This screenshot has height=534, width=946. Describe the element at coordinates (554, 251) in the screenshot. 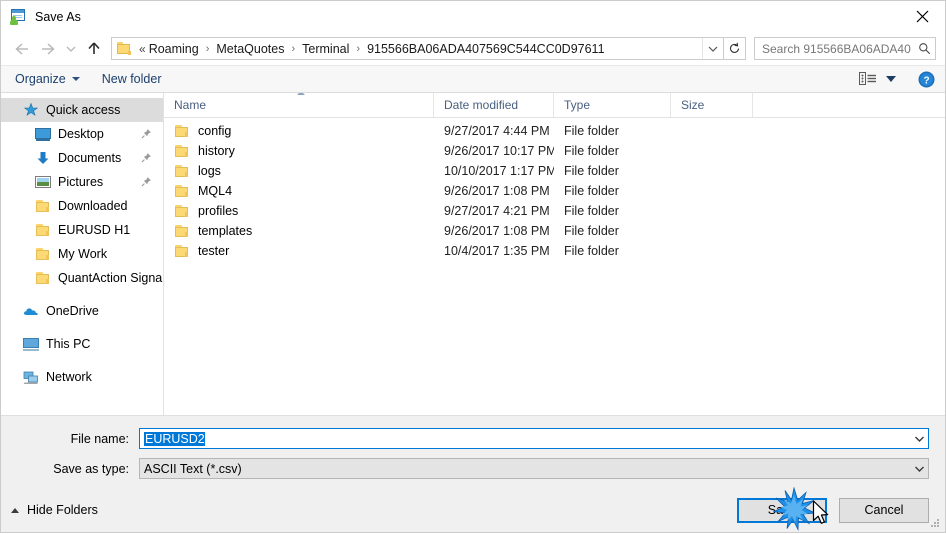

I see `table-row: tester 10/4/2017 1:35 PM File folder` at that location.